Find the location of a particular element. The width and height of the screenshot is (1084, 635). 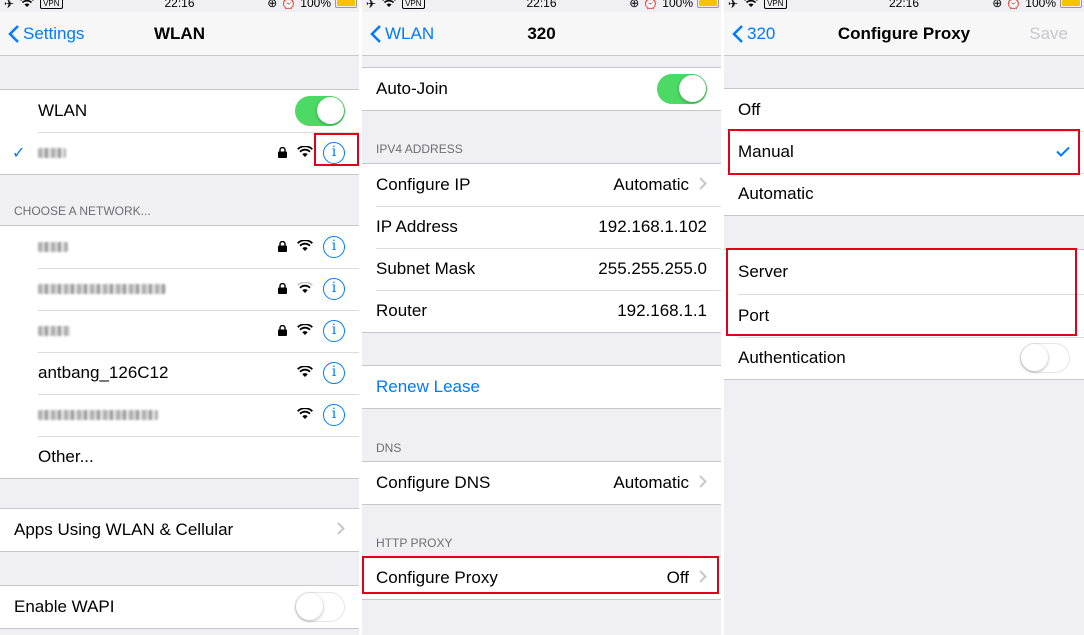

dns-group: Configure DNS Automatic is located at coordinates (541, 483).